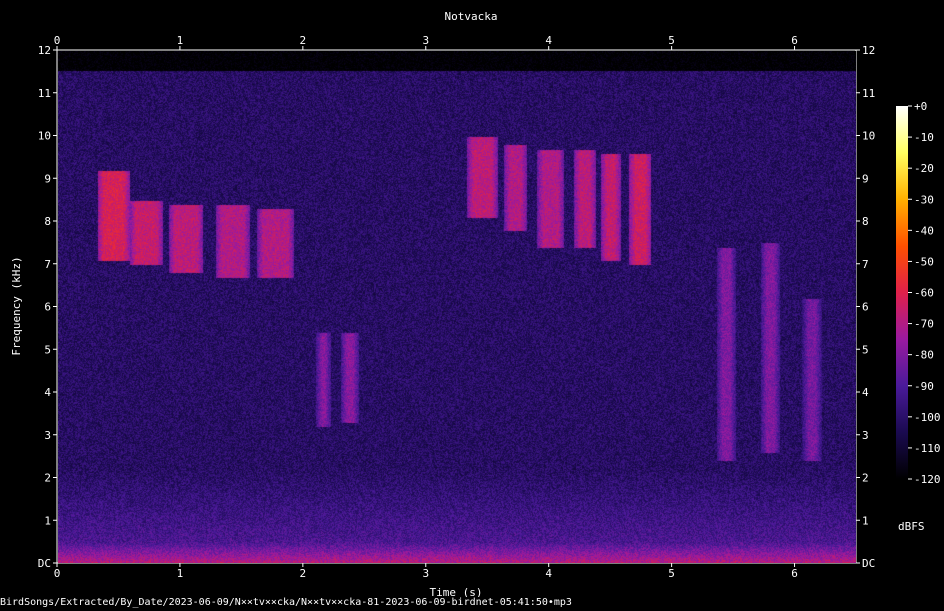 Image resolution: width=944 pixels, height=611 pixels. I want to click on colorbar-tick-label-0: +0, so click(920, 106).